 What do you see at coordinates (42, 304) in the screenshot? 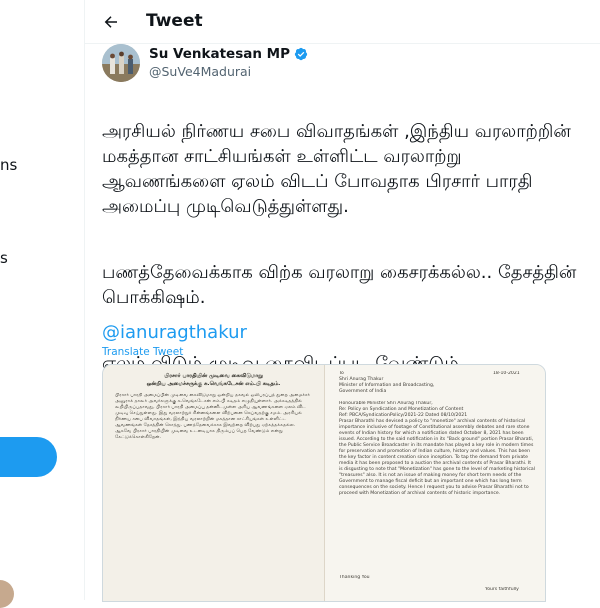
I see `left-navigation: ns s` at bounding box center [42, 304].